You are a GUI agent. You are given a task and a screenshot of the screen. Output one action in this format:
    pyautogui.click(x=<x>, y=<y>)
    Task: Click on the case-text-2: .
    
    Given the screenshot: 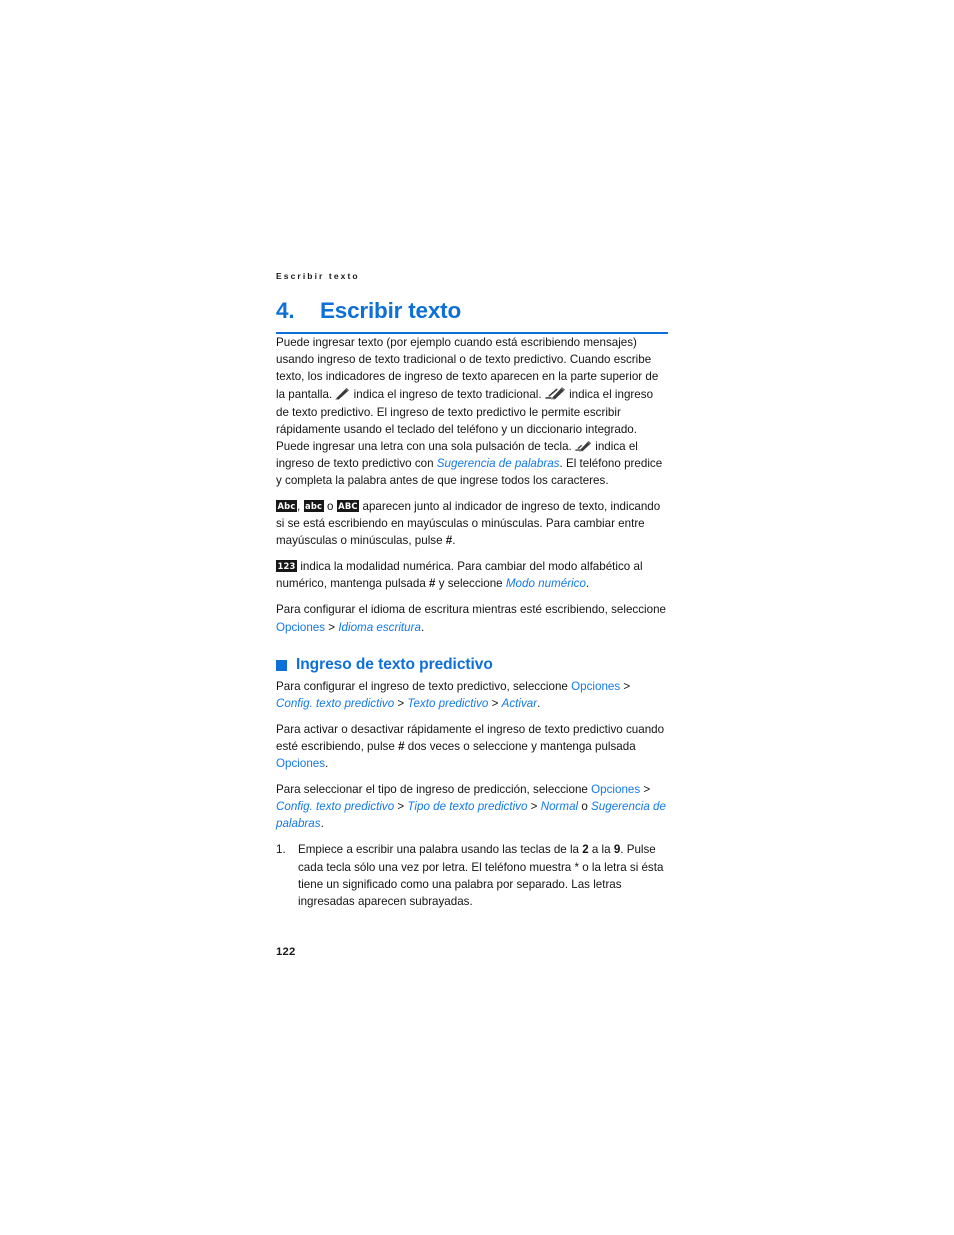 What is the action you would take?
    pyautogui.click(x=454, y=541)
    